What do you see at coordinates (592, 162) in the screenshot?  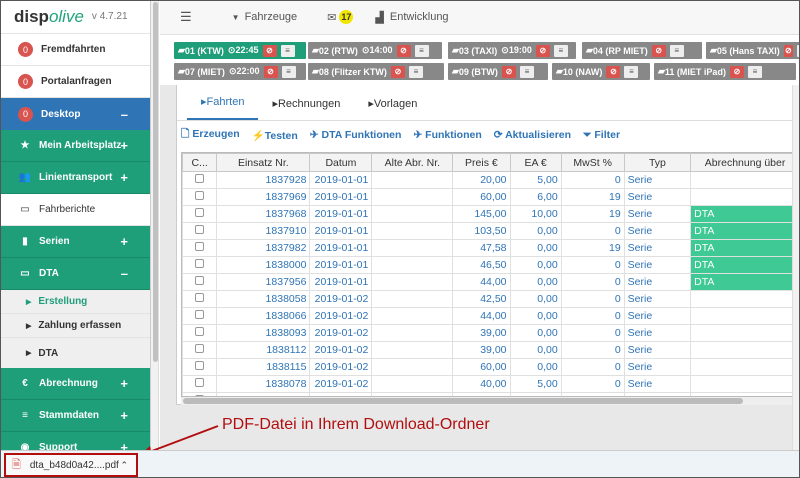 I see `column-header: MwSt %` at bounding box center [592, 162].